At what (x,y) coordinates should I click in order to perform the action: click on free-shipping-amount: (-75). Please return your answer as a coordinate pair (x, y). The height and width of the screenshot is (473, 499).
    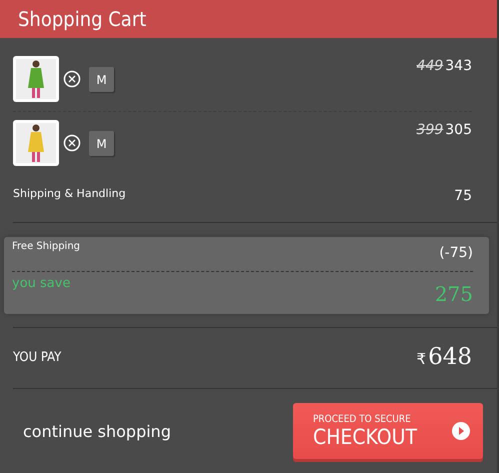
    Looking at the image, I should click on (456, 252).